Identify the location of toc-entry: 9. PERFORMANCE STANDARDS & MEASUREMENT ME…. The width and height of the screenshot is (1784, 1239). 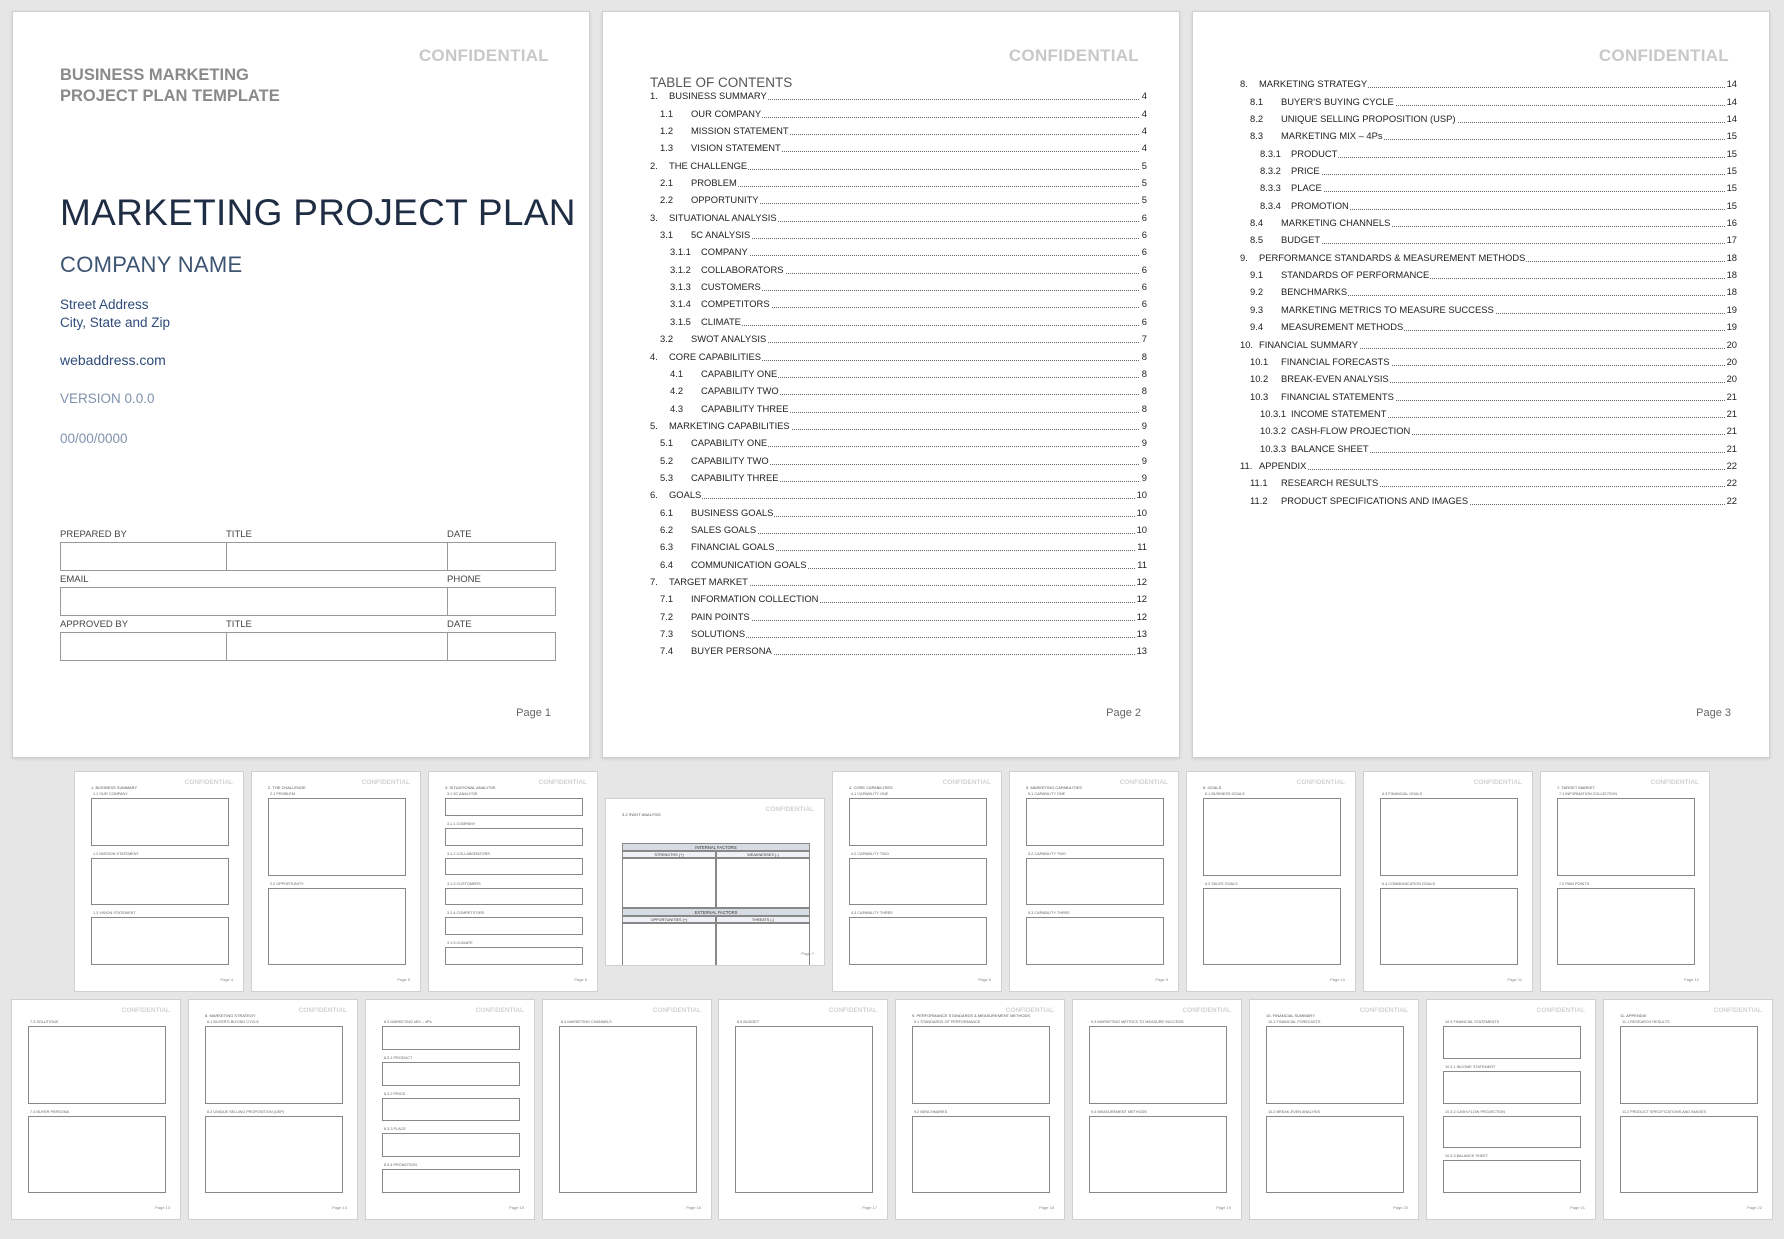
(1488, 255).